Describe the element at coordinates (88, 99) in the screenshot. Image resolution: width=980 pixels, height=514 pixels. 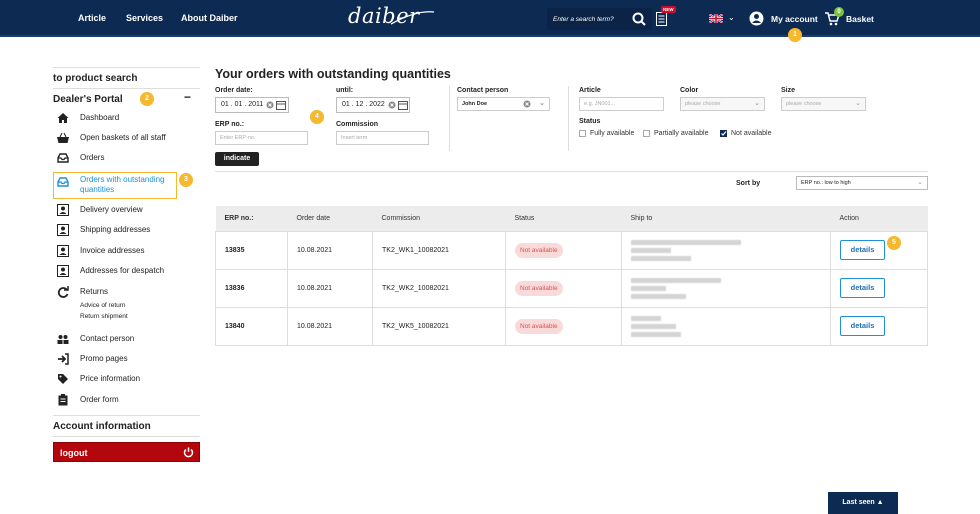
I see `dealers-portal-title: Dealer's Portal` at that location.